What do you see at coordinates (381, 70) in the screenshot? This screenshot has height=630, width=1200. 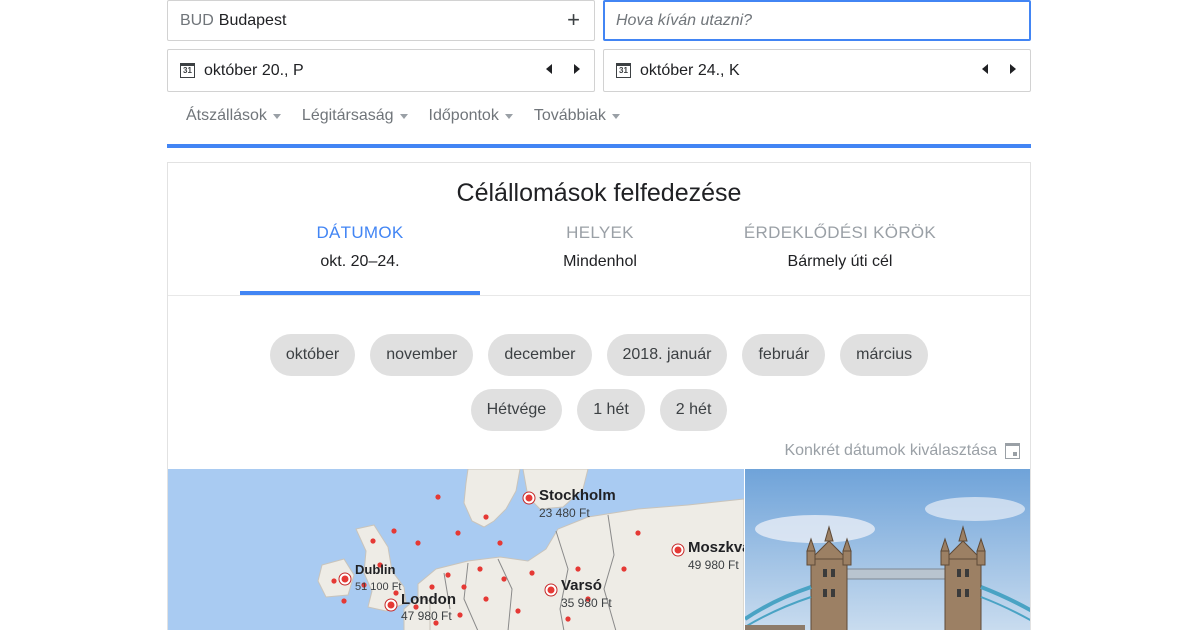 I see `departure-date-field: 31 október 20., P` at bounding box center [381, 70].